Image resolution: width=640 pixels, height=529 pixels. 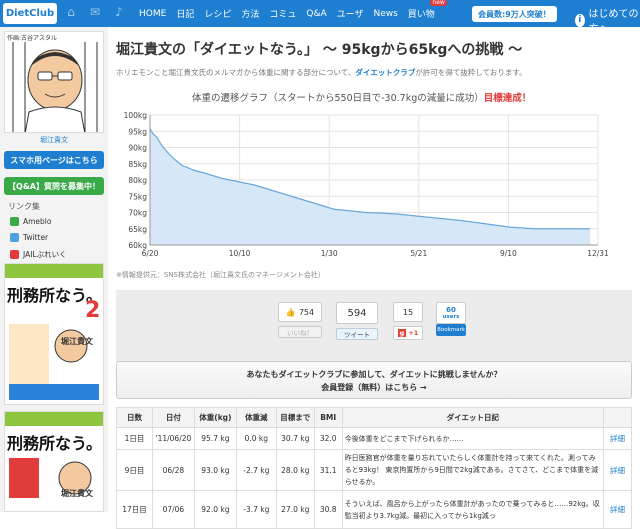 I want to click on col-weight-loss: 体重減, so click(x=256, y=417).